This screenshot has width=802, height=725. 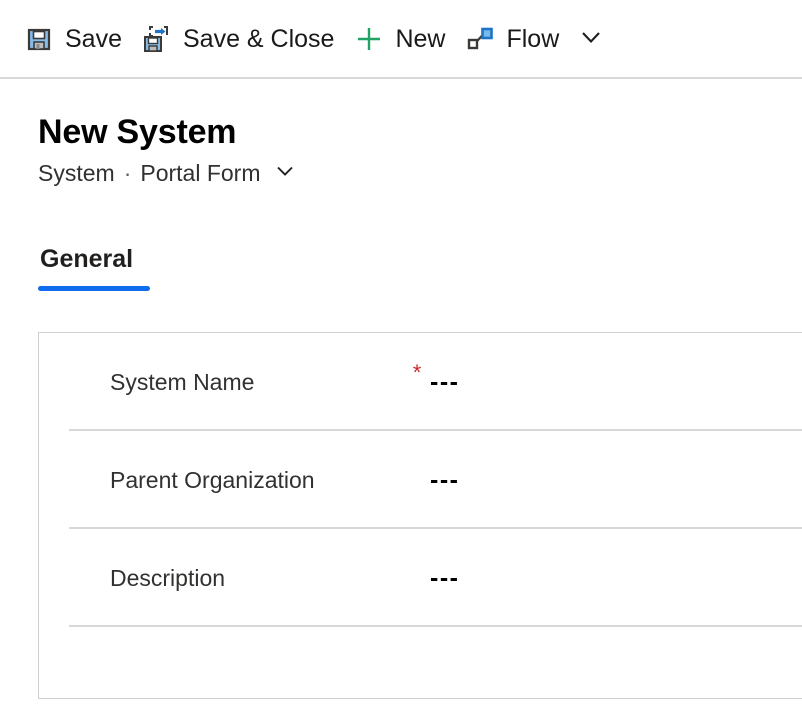 I want to click on tab-general-label: General, so click(x=87, y=259).